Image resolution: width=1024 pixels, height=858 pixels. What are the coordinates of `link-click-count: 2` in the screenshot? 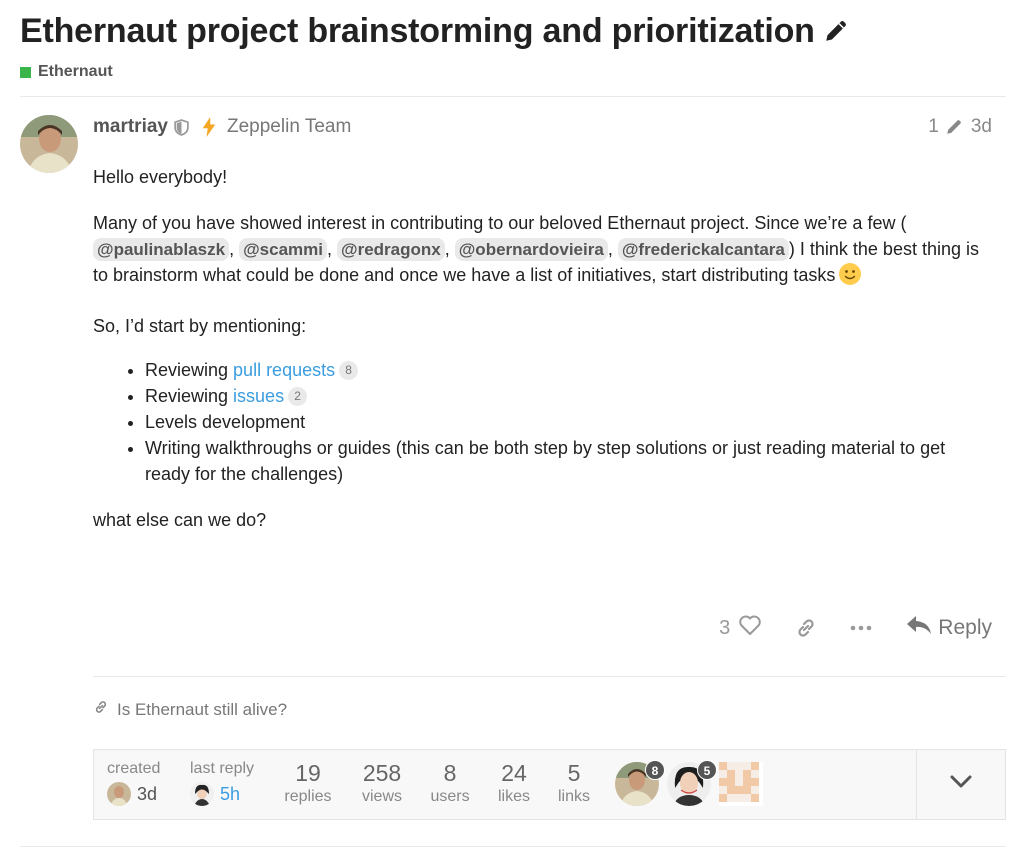 It's located at (298, 396).